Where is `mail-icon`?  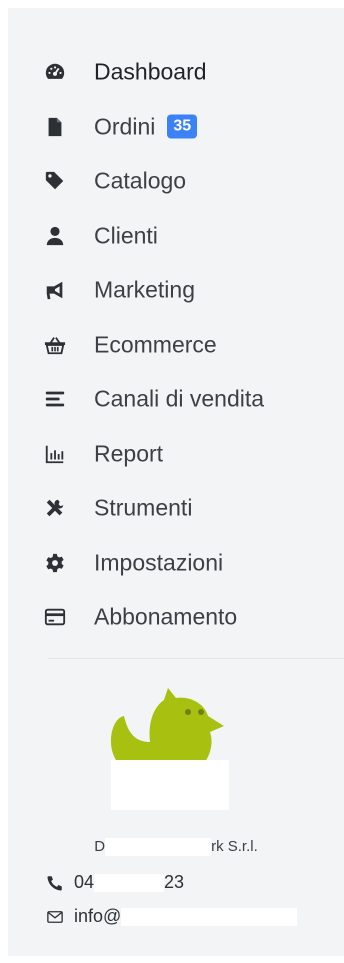 mail-icon is located at coordinates (55, 916).